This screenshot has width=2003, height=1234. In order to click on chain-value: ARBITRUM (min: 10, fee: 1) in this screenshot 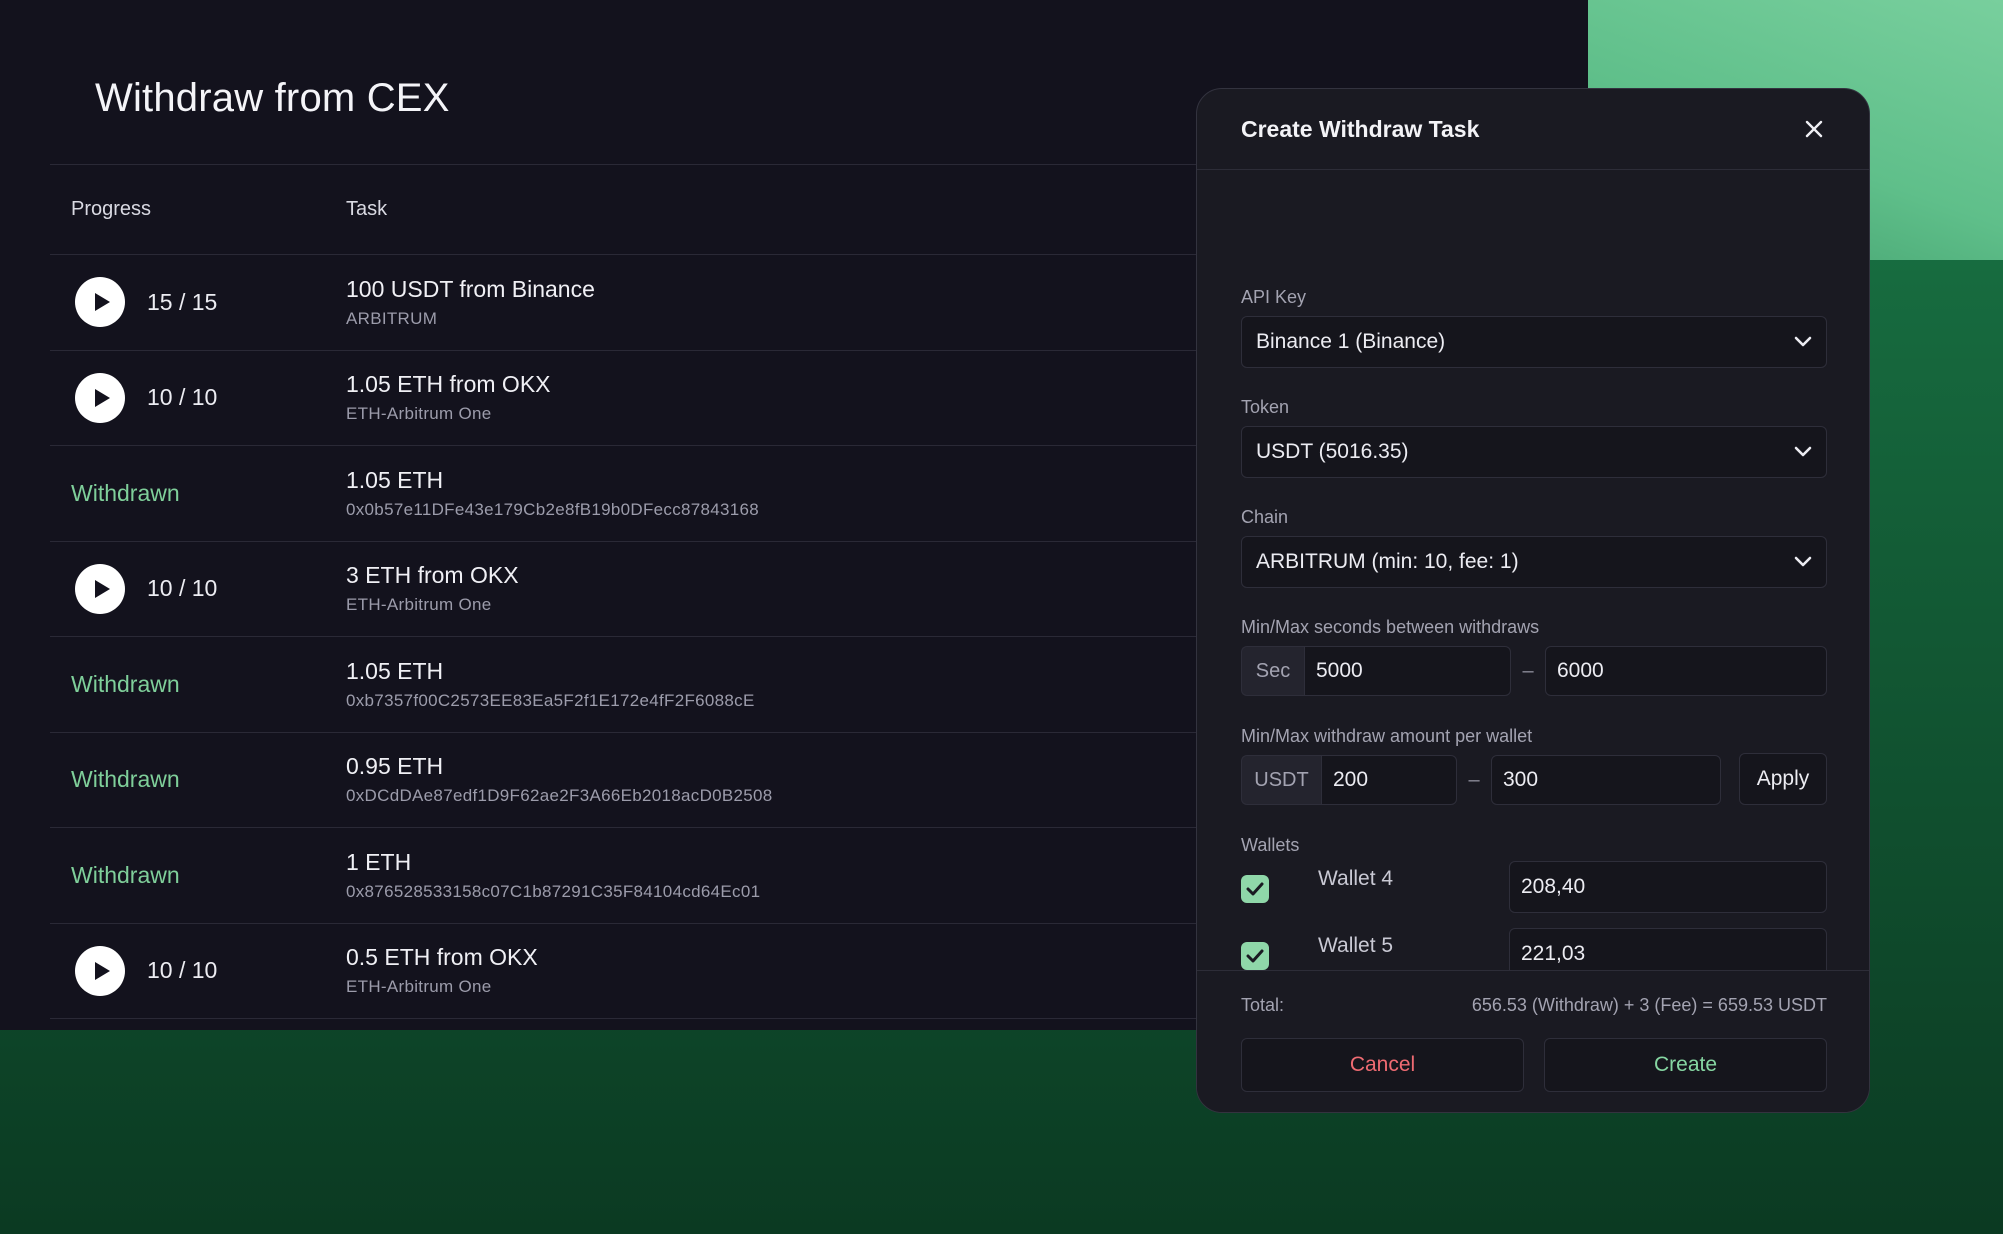, I will do `click(1387, 561)`.